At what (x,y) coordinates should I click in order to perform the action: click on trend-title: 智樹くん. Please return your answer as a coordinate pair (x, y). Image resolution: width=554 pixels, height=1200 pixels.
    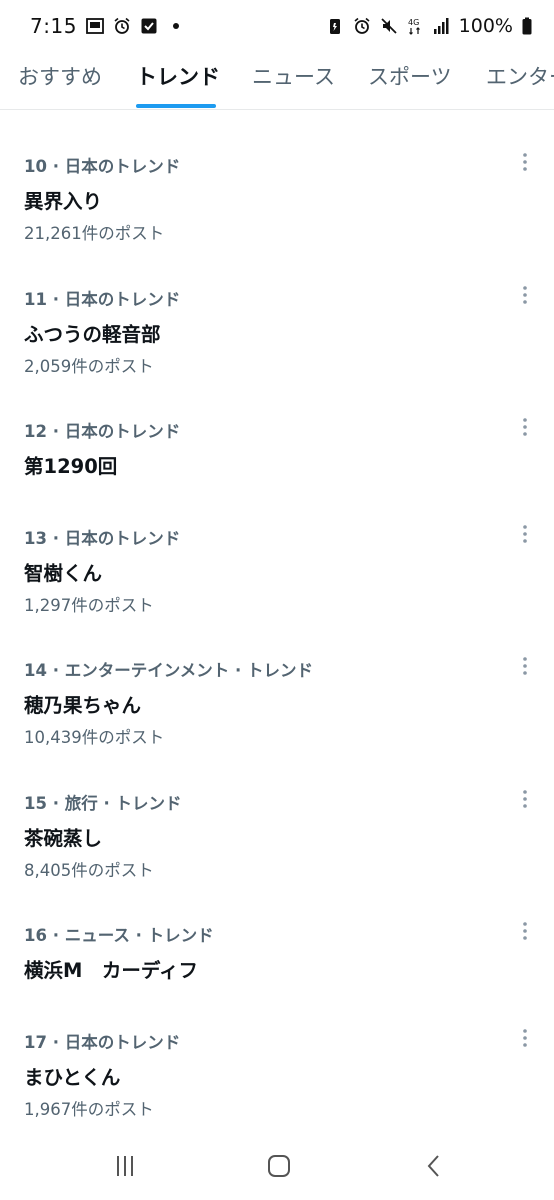
    Looking at the image, I should click on (63, 573).